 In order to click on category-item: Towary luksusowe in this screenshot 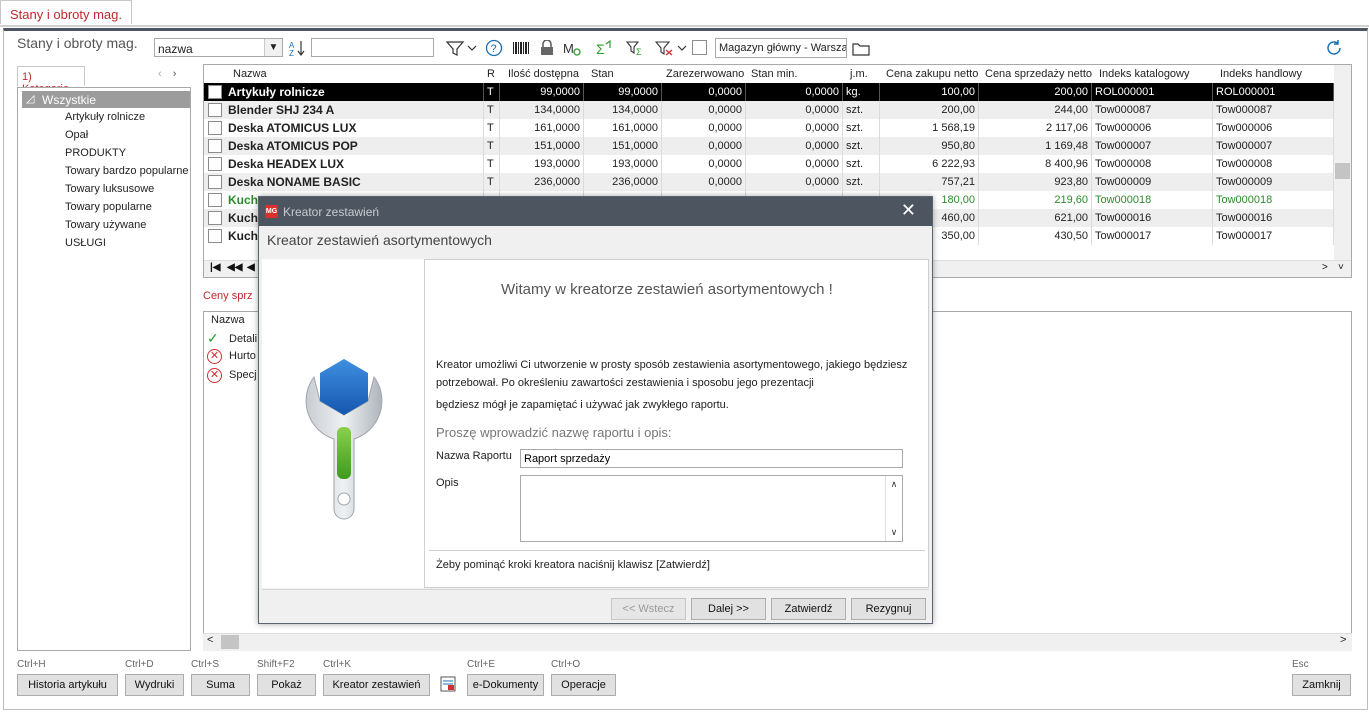, I will do `click(109, 189)`.